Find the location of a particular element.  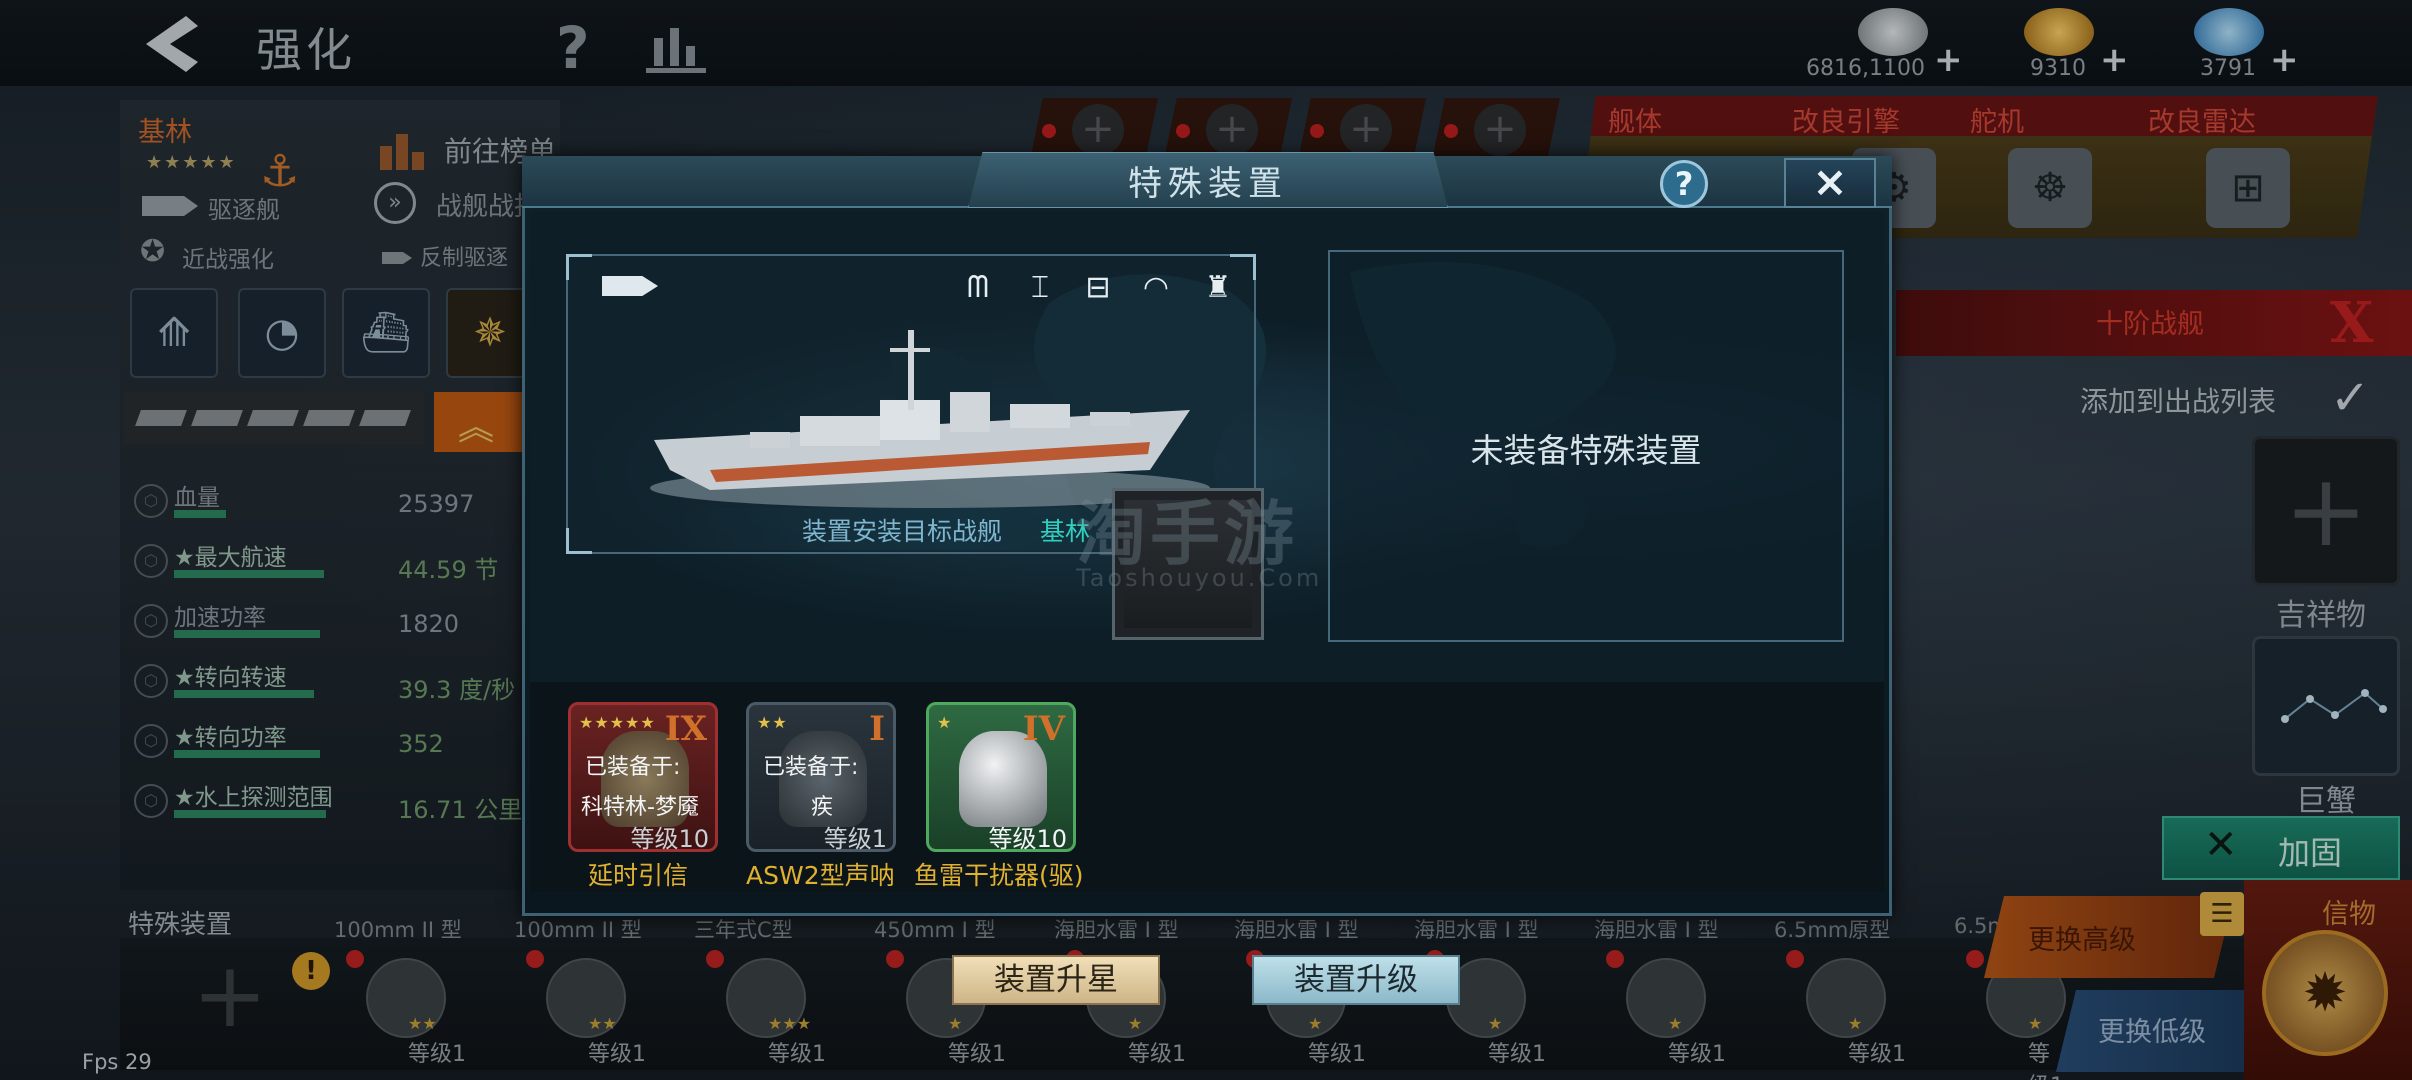

star-up-label: 装置升星 is located at coordinates (1056, 980).